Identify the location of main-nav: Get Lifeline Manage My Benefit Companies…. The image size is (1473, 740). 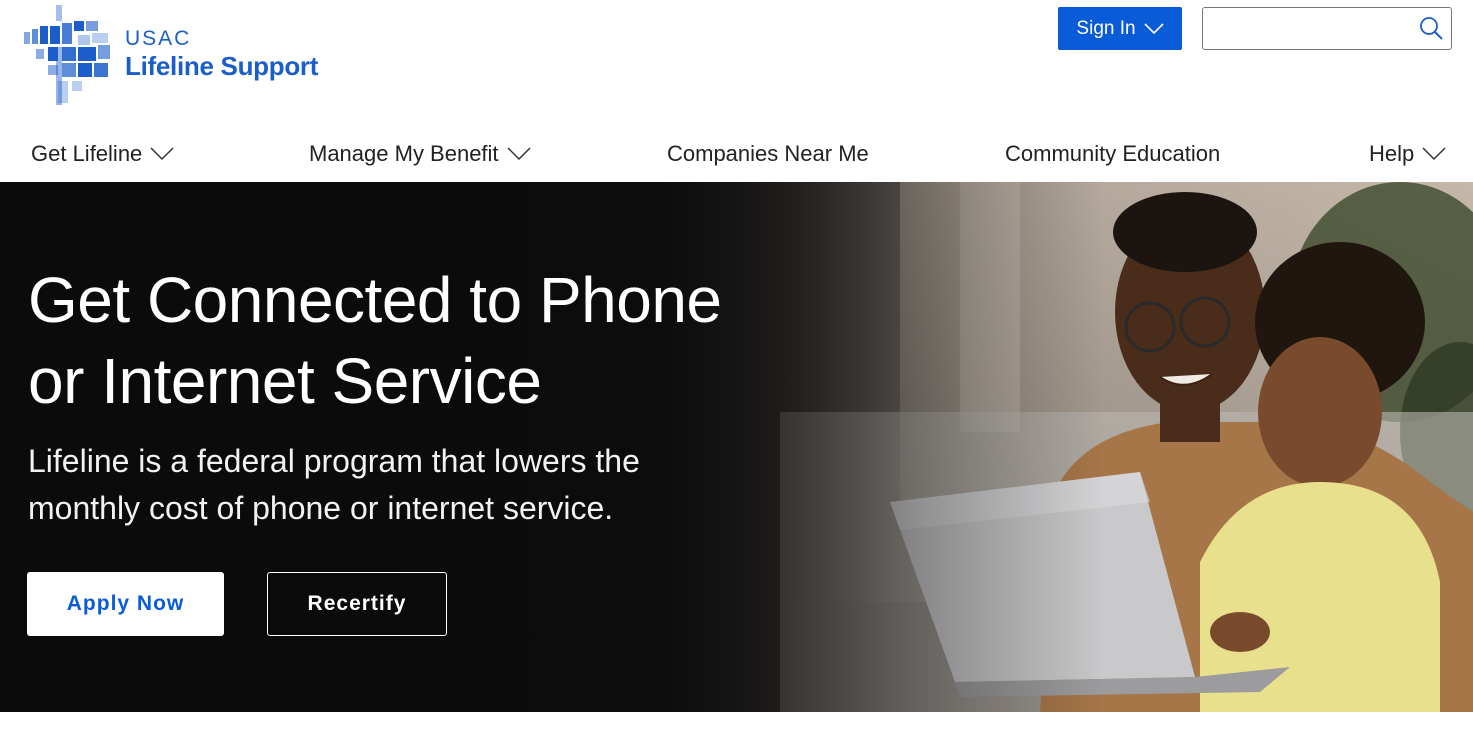
(736, 154).